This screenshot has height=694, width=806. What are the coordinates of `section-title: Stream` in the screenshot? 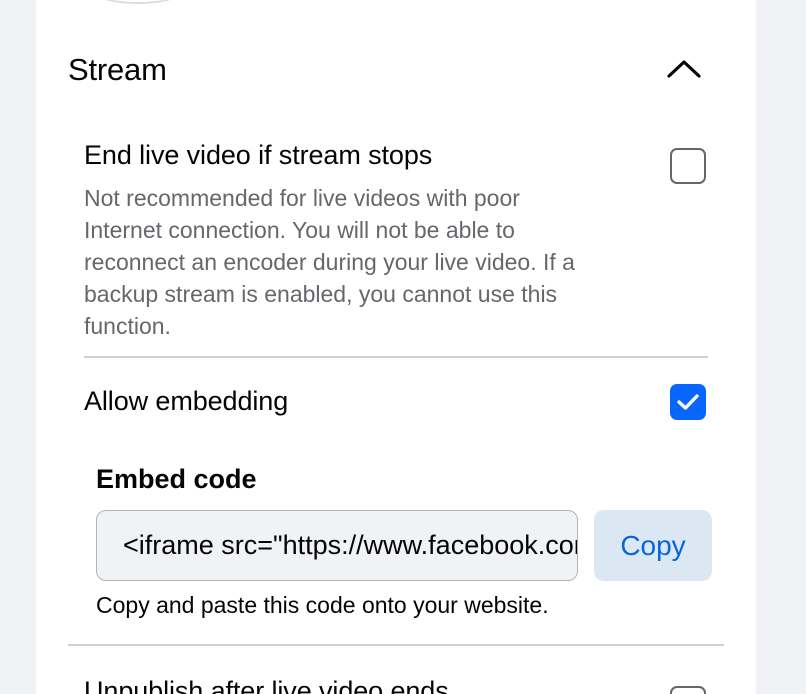 It's located at (117, 69).